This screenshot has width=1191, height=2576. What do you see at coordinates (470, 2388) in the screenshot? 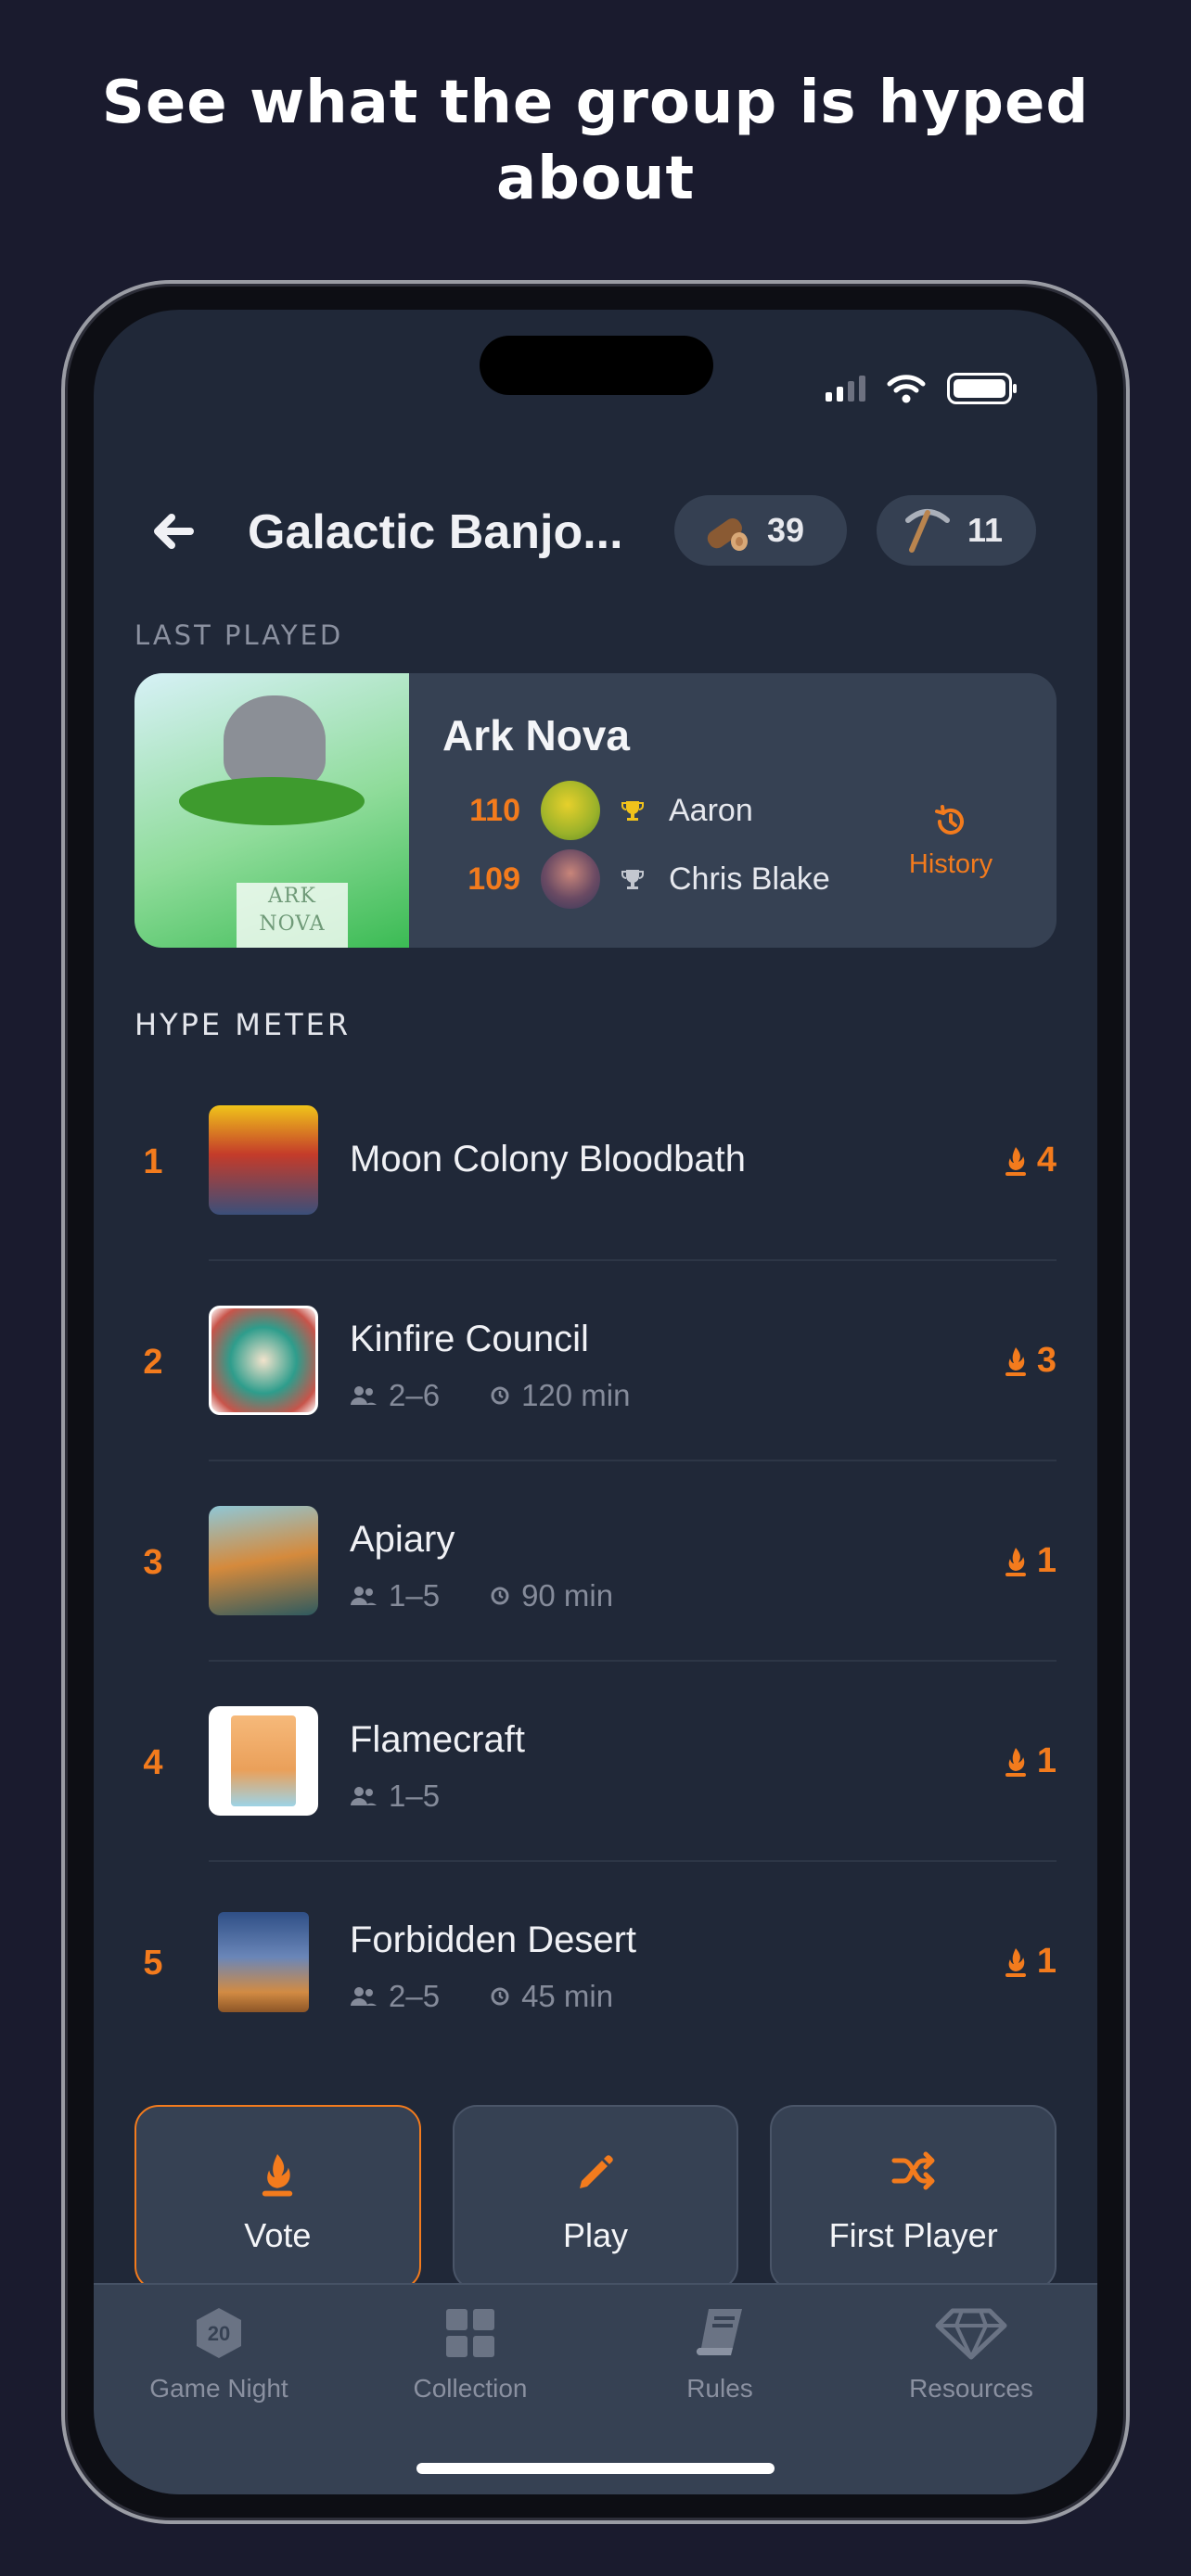
I see `tab-label: Collection` at bounding box center [470, 2388].